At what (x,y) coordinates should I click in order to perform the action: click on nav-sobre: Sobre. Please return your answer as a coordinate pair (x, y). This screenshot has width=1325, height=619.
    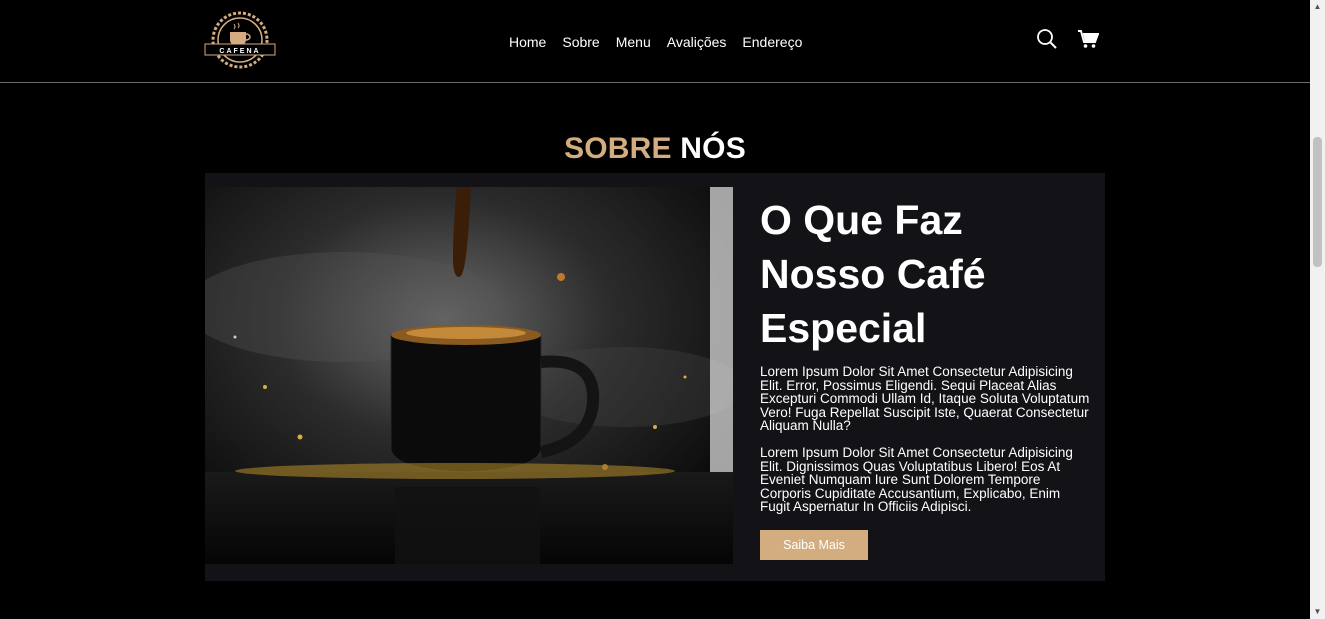
    Looking at the image, I should click on (580, 42).